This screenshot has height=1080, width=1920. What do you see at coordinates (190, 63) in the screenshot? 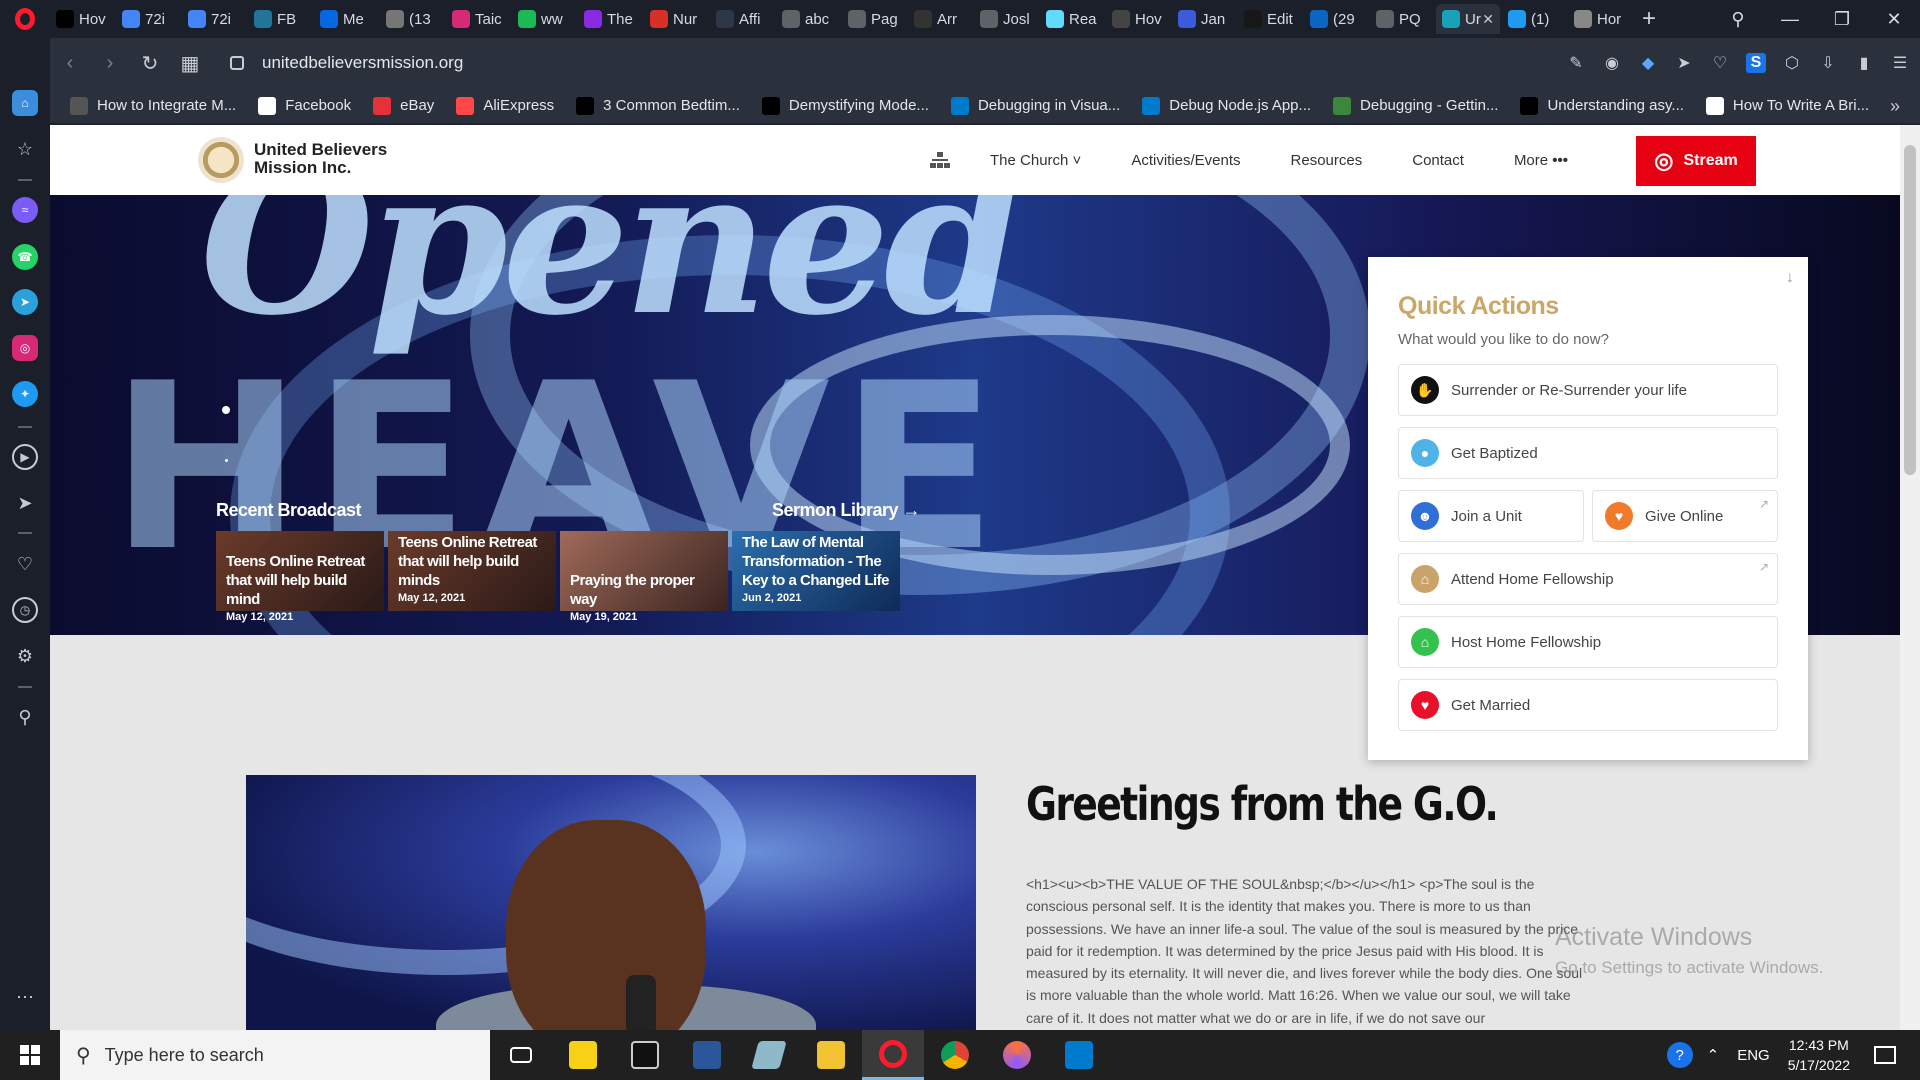
I see `tab-overview-button: ▦` at bounding box center [190, 63].